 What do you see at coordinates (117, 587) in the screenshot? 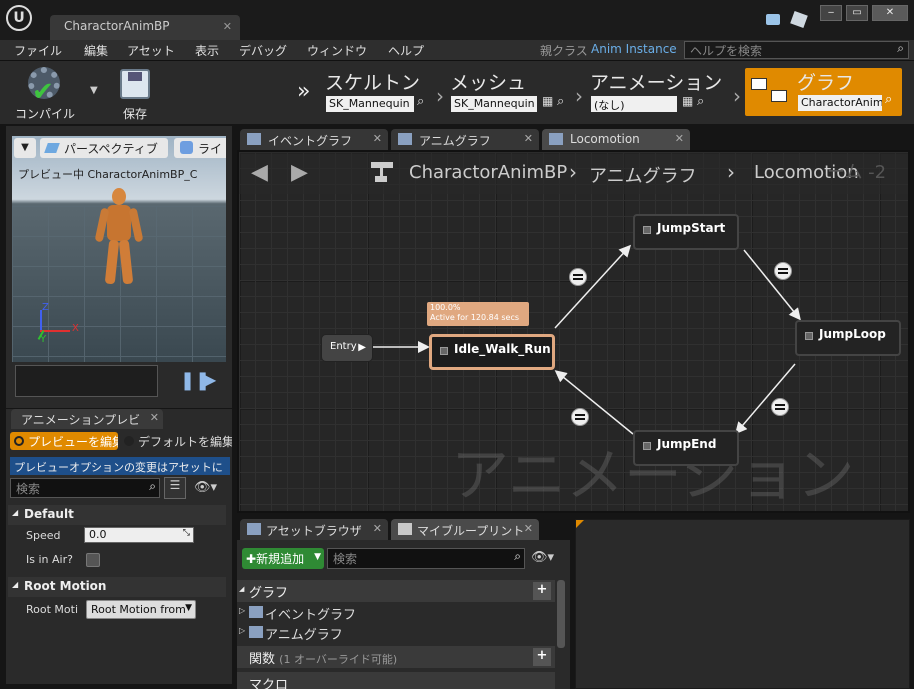
I see `section-root-motion-header: ◢ Root Motion` at bounding box center [117, 587].